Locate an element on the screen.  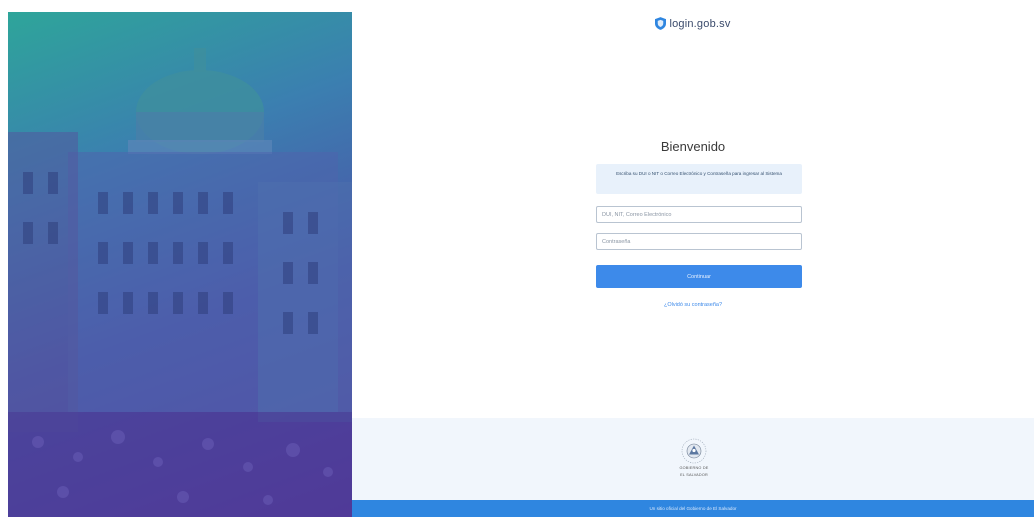
national-seal-icon is located at coordinates (694, 451).